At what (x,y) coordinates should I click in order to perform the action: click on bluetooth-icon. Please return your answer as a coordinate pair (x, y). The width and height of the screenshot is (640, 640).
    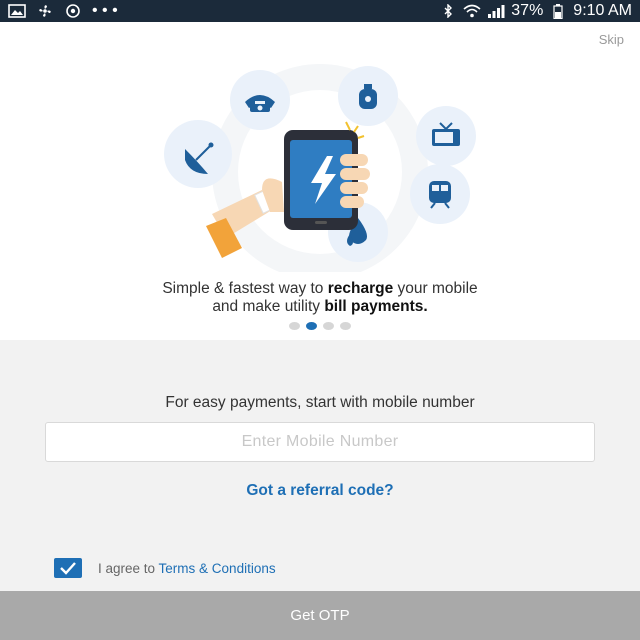
    Looking at the image, I should click on (448, 11).